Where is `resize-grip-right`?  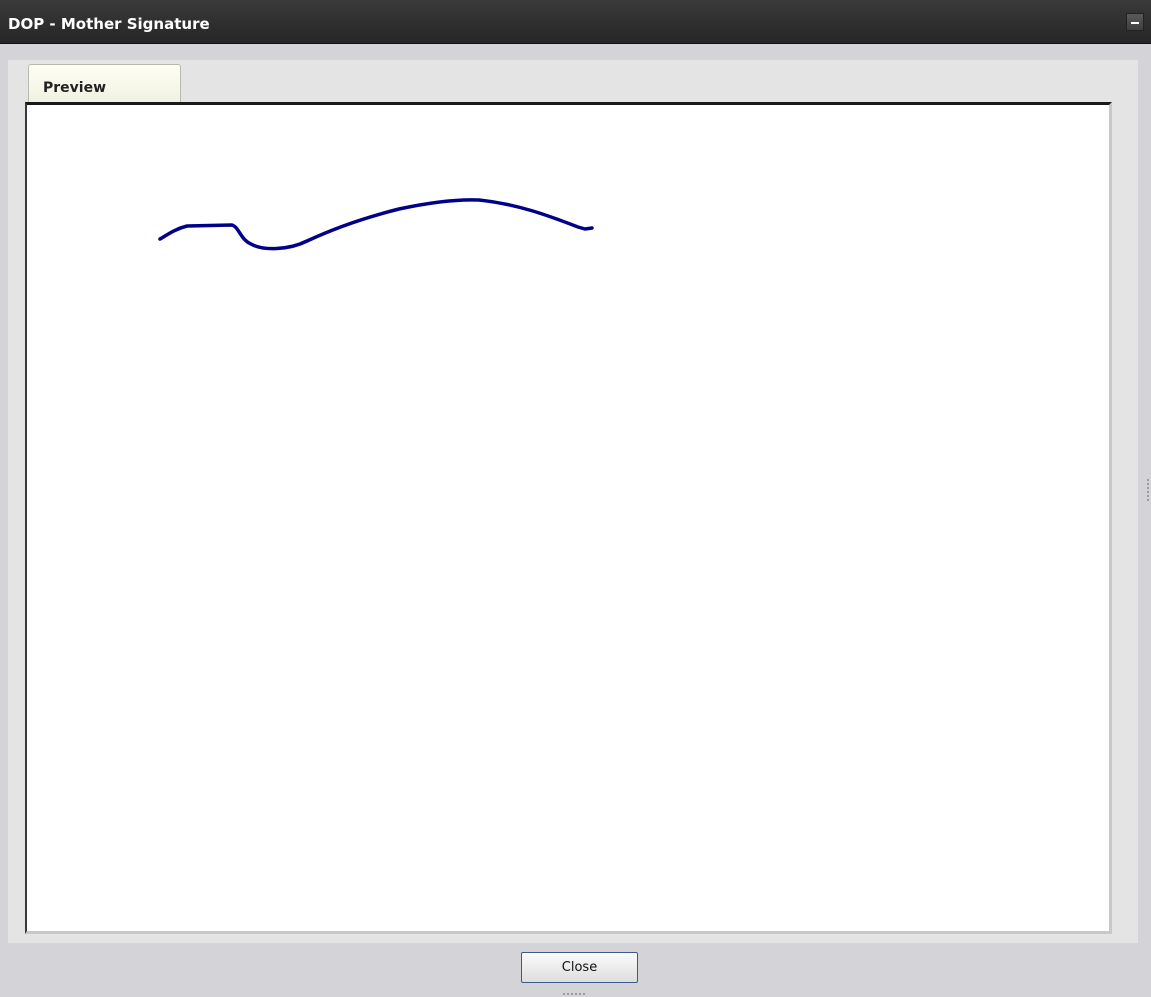 resize-grip-right is located at coordinates (1148, 491).